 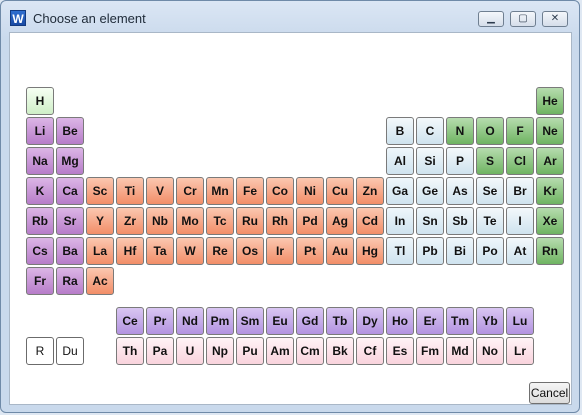 I want to click on element-cell: La, so click(x=100, y=251).